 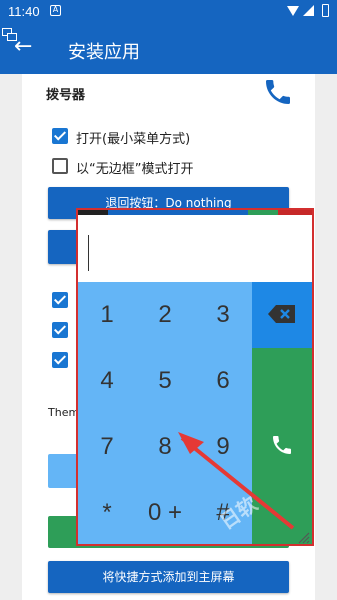 I want to click on battery-icon, so click(x=325, y=10).